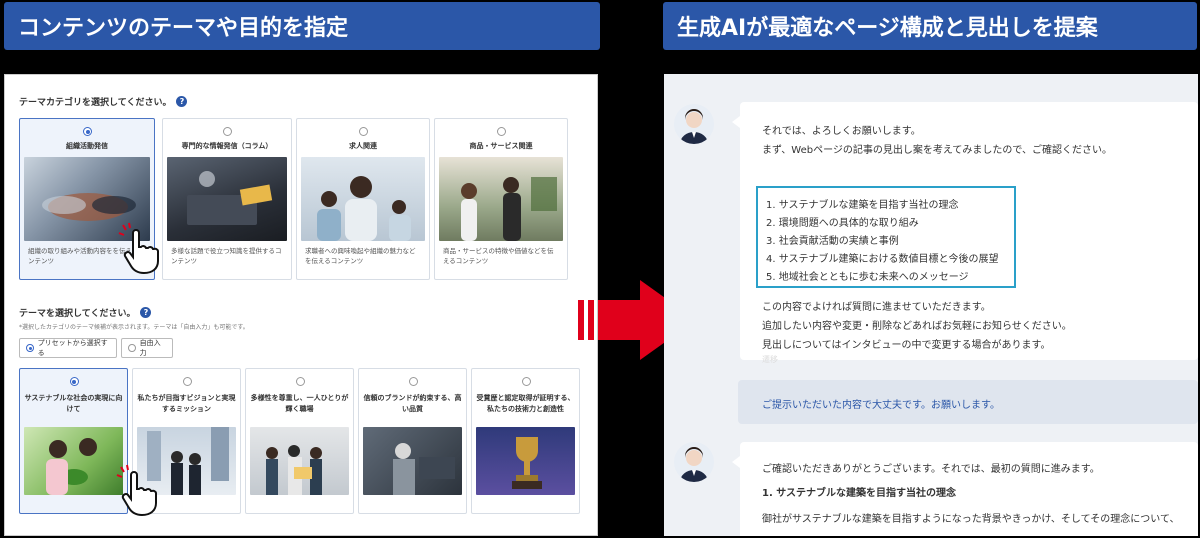 Image resolution: width=1200 pixels, height=538 pixels. What do you see at coordinates (881, 405) in the screenshot?
I see `user-message-text: ご提示いただいた内容で大丈夫です。お願いします。` at bounding box center [881, 405].